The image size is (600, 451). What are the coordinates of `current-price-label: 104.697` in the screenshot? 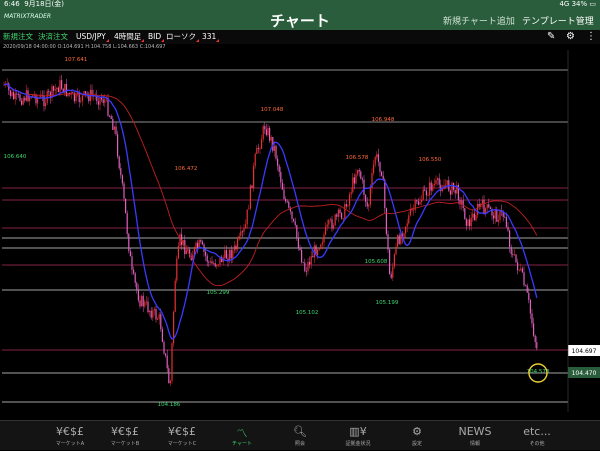 It's located at (584, 351).